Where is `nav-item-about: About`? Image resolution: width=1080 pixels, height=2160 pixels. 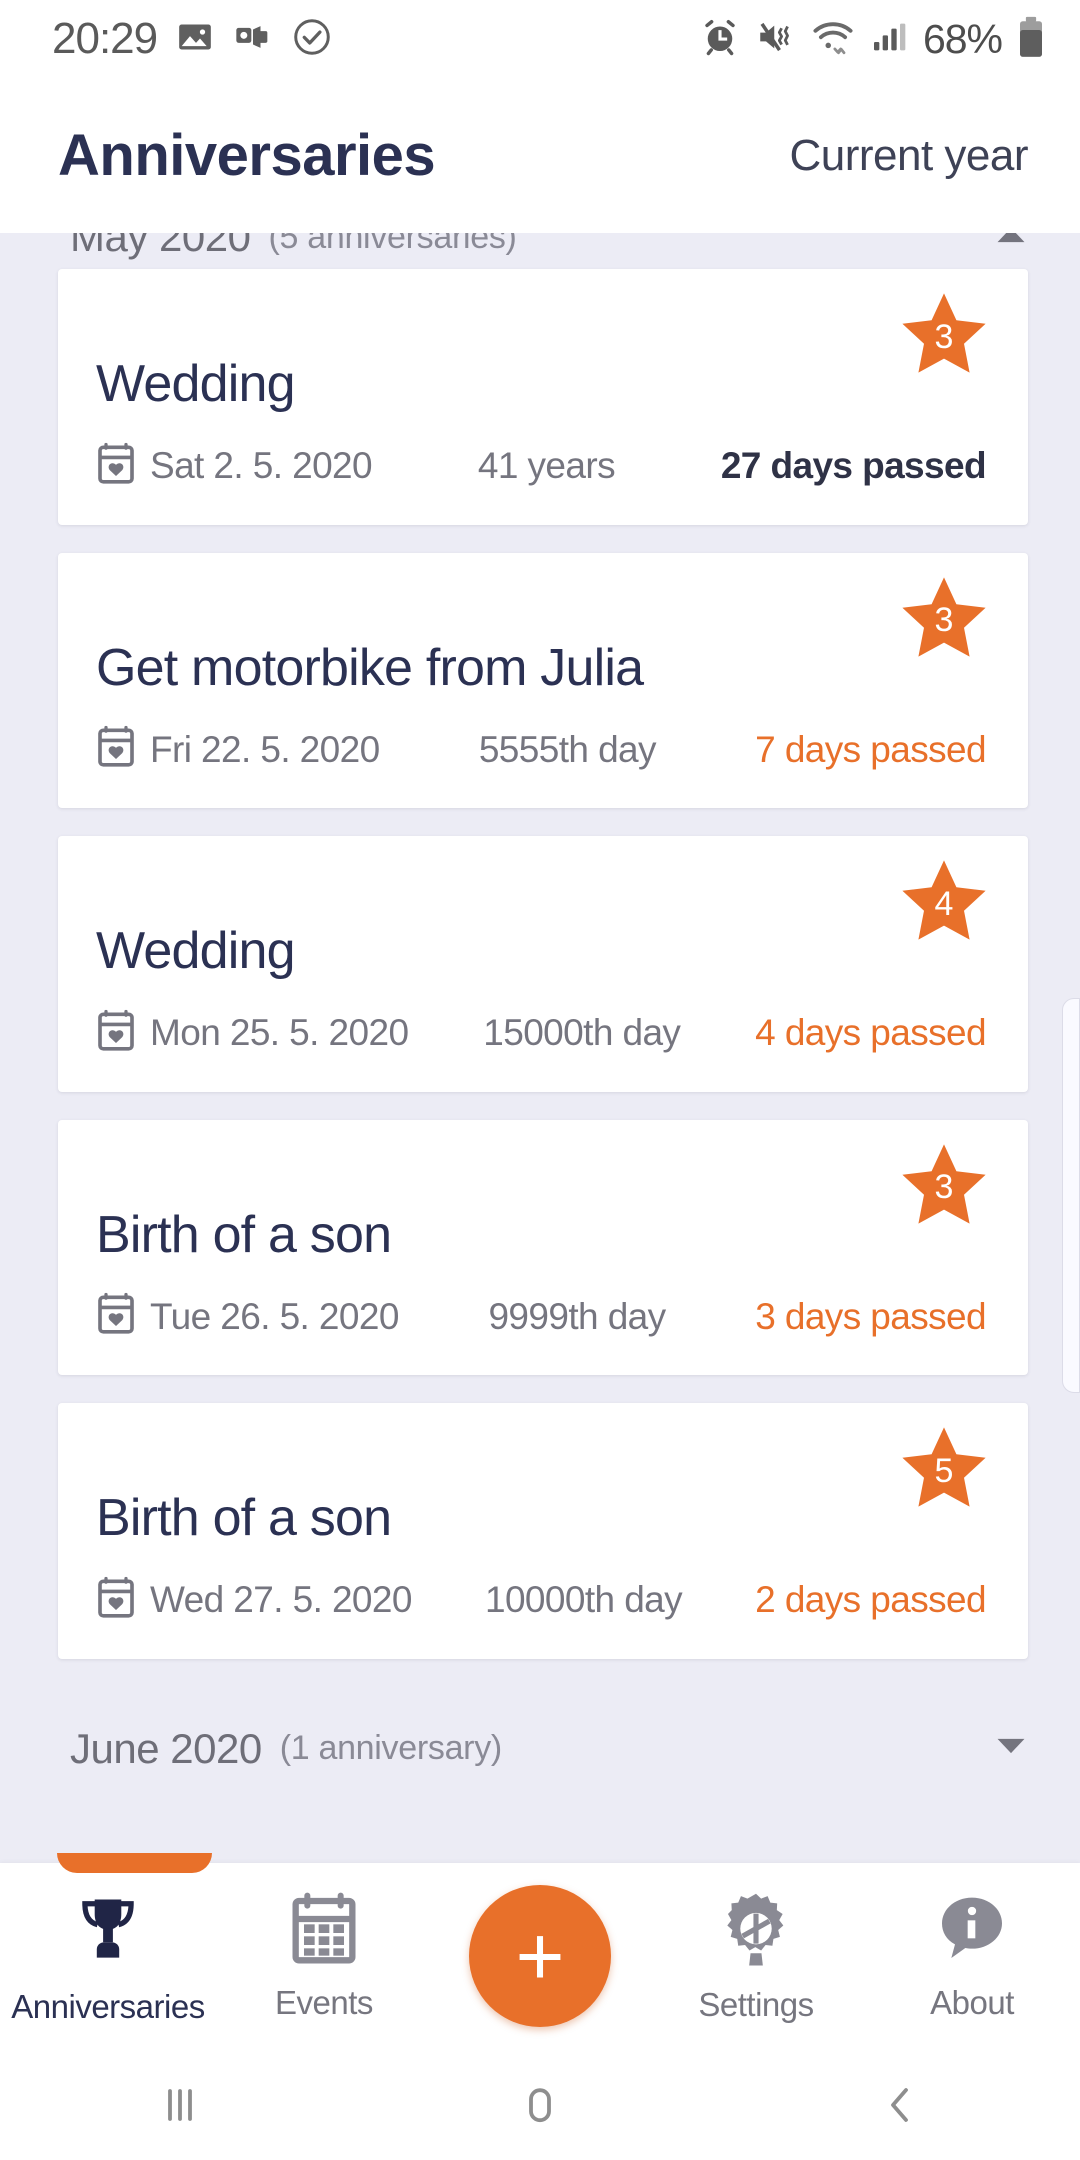
nav-item-about: About is located at coordinates (972, 1942).